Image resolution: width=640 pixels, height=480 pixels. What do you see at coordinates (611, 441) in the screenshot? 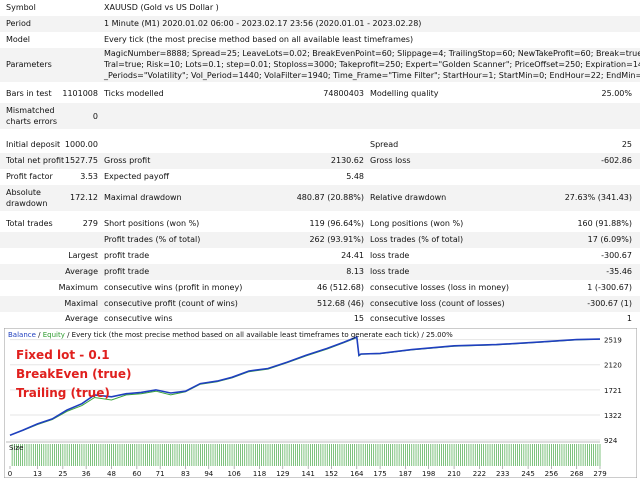
I see `y-tick-label: 924` at bounding box center [611, 441].